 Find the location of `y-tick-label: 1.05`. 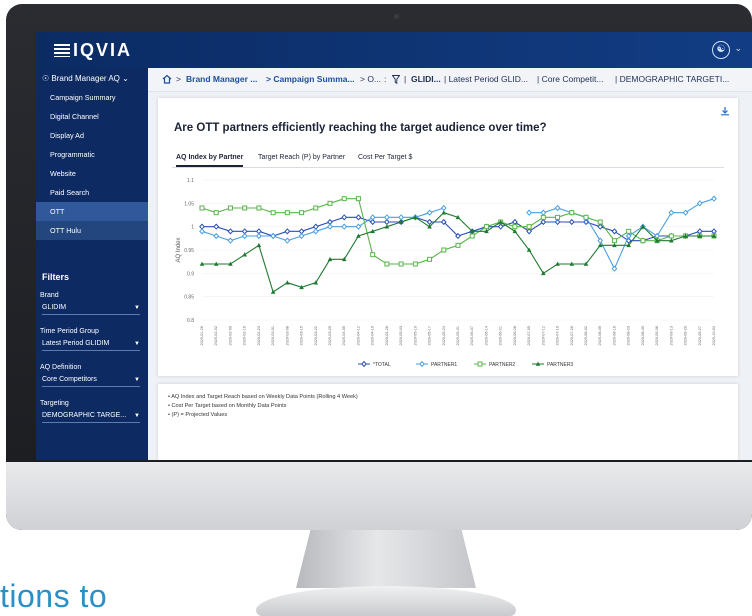

y-tick-label: 1.05 is located at coordinates (189, 204).